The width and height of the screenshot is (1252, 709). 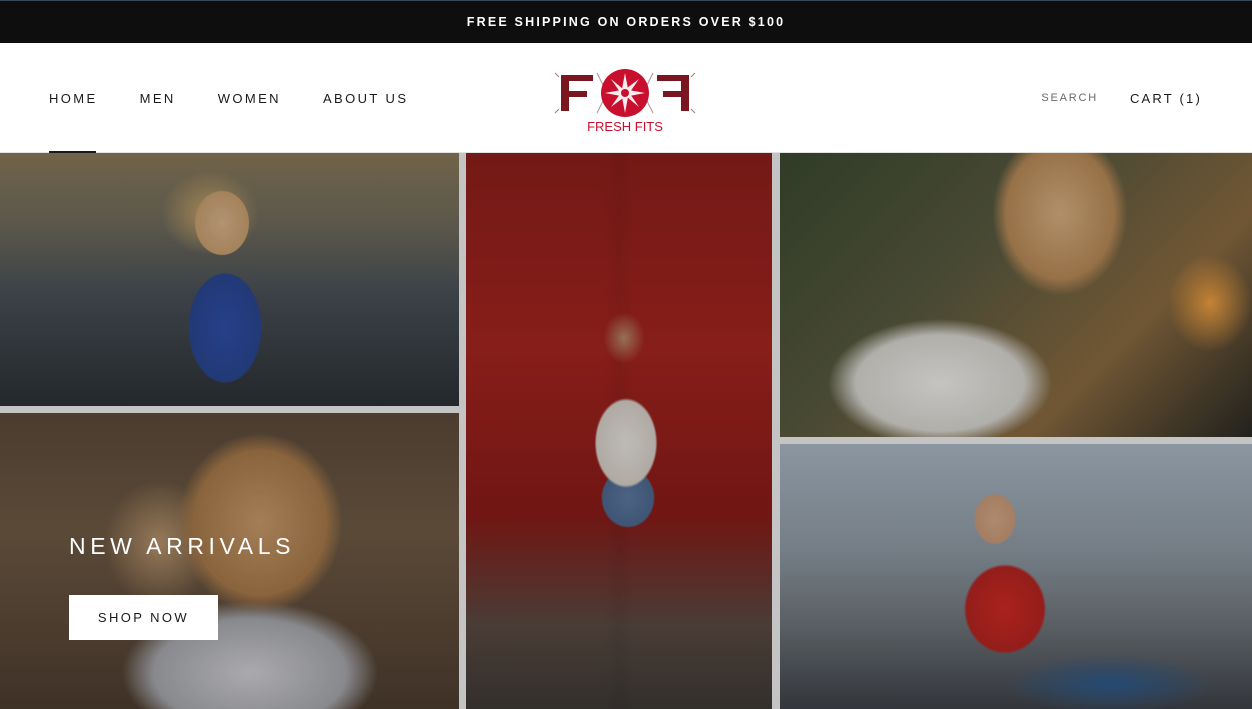 What do you see at coordinates (73, 98) in the screenshot?
I see `nav-item-home: HOME` at bounding box center [73, 98].